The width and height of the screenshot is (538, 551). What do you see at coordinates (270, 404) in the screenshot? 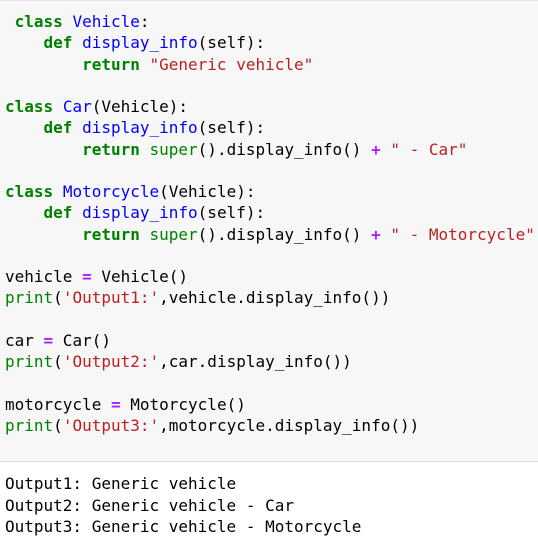
I see `code-line: motorcycle = Motorcycle()` at bounding box center [270, 404].